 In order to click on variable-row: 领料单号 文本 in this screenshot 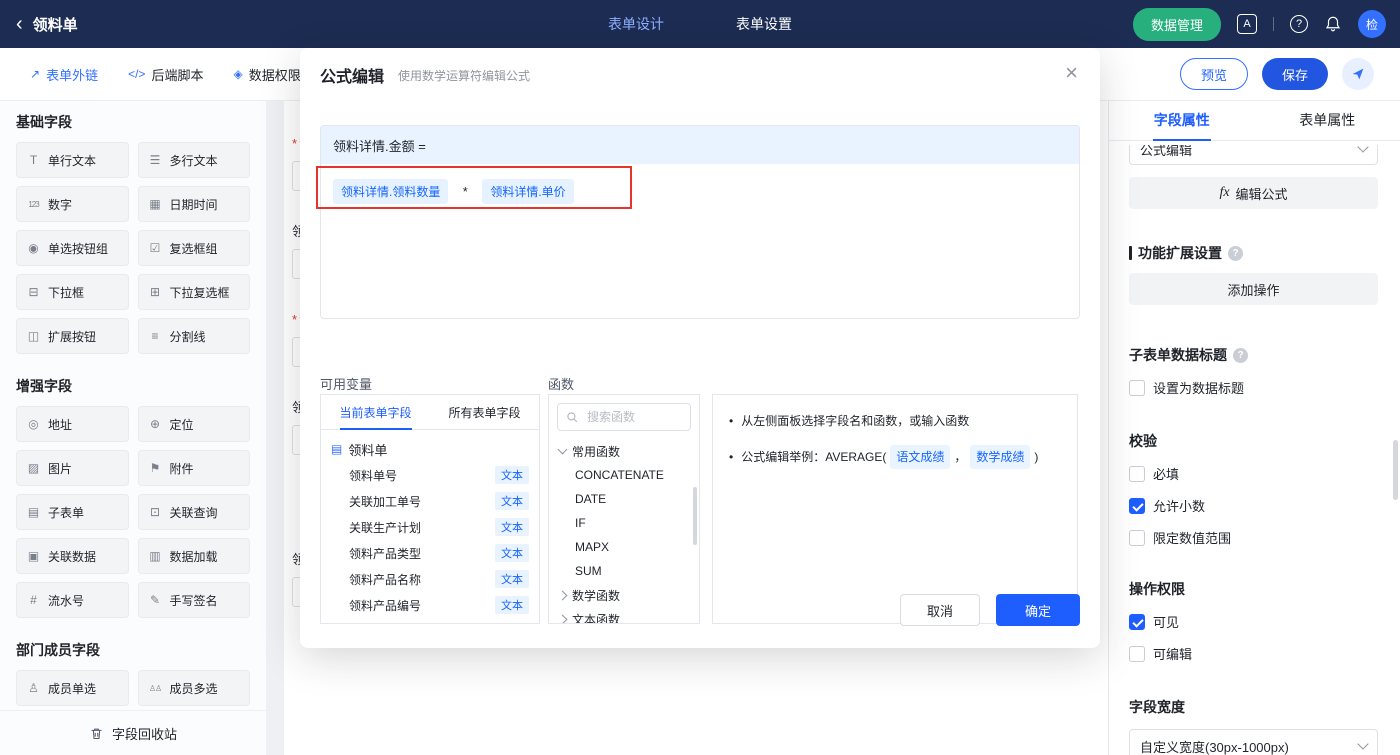, I will do `click(430, 475)`.